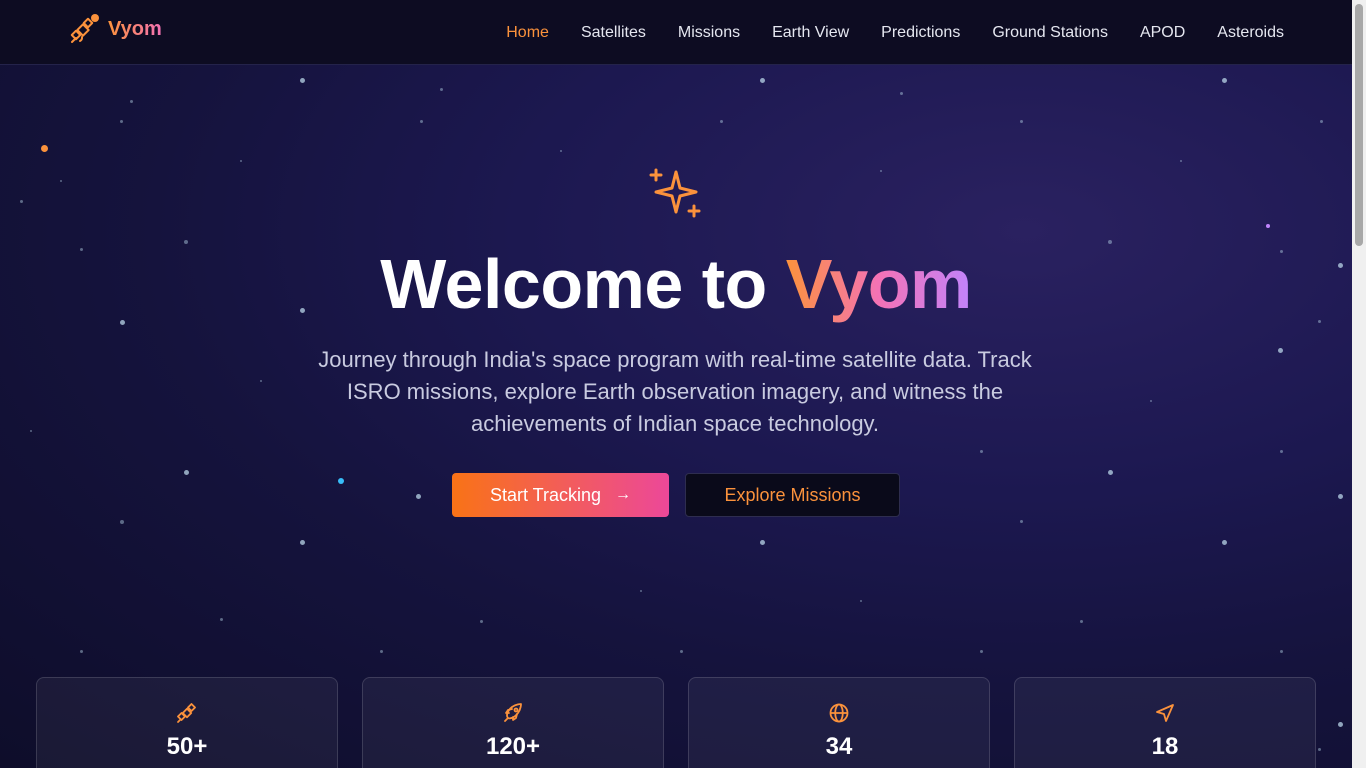 This screenshot has width=1366, height=768. Describe the element at coordinates (810, 33) in the screenshot. I see `nav-item-earth-view: Earth View` at that location.